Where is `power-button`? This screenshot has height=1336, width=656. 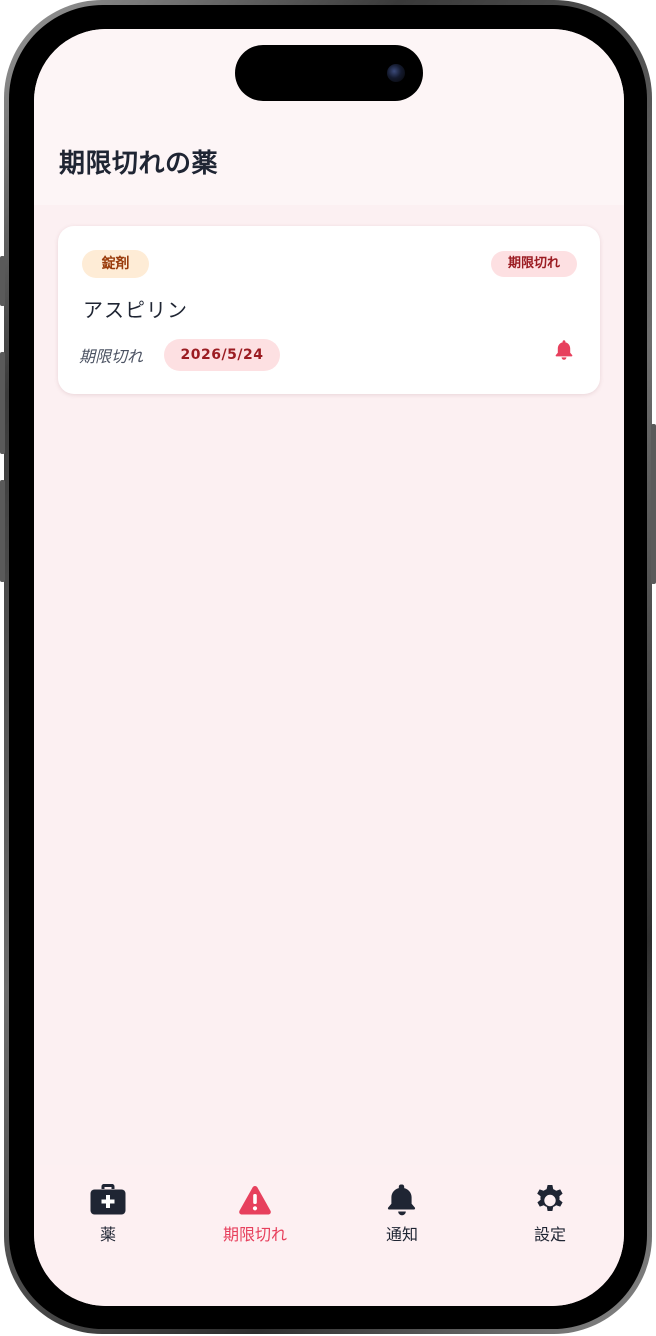
power-button is located at coordinates (653, 504).